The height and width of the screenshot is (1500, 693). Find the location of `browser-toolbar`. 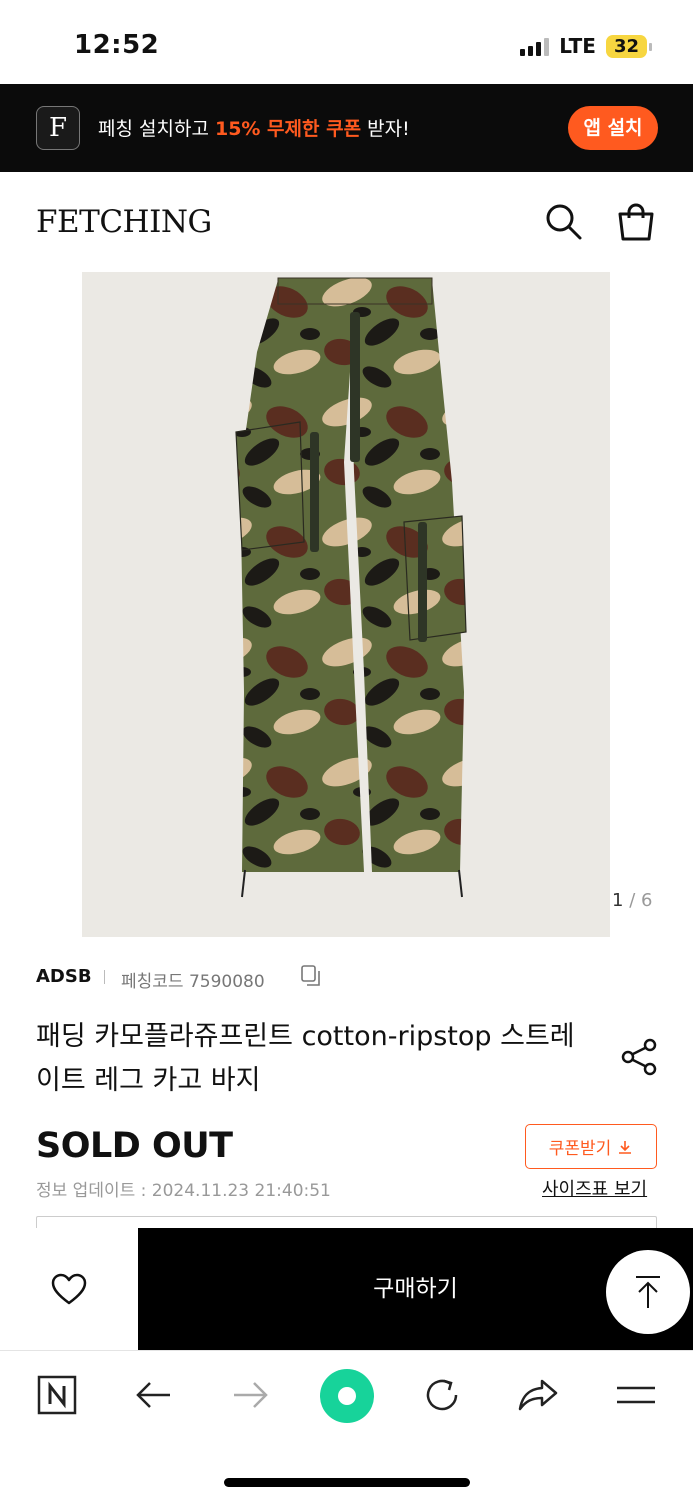

browser-toolbar is located at coordinates (346, 1425).